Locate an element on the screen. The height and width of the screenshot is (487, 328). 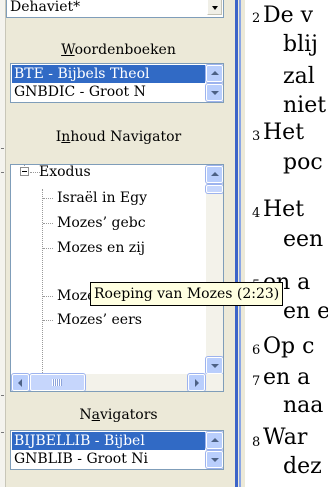
verse-number: 7 is located at coordinates (256, 381).